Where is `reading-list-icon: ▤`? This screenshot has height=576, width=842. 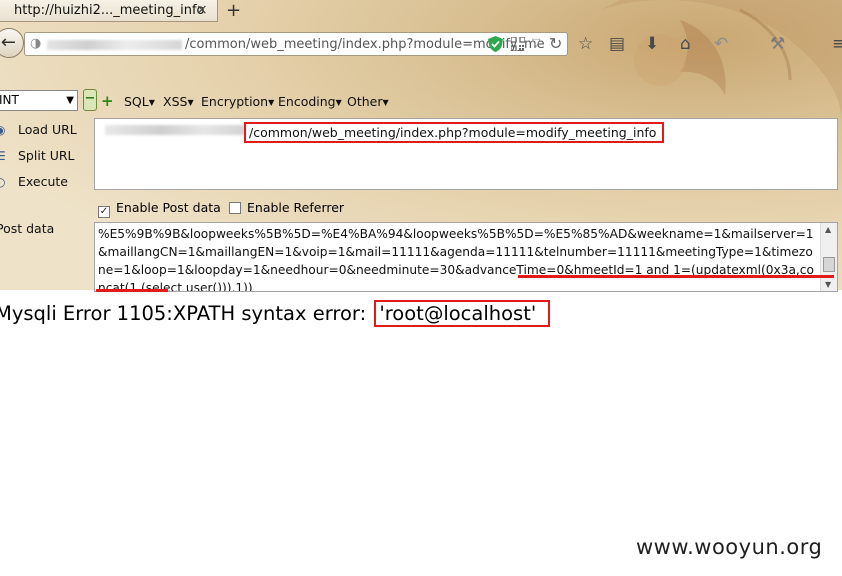 reading-list-icon: ▤ is located at coordinates (617, 44).